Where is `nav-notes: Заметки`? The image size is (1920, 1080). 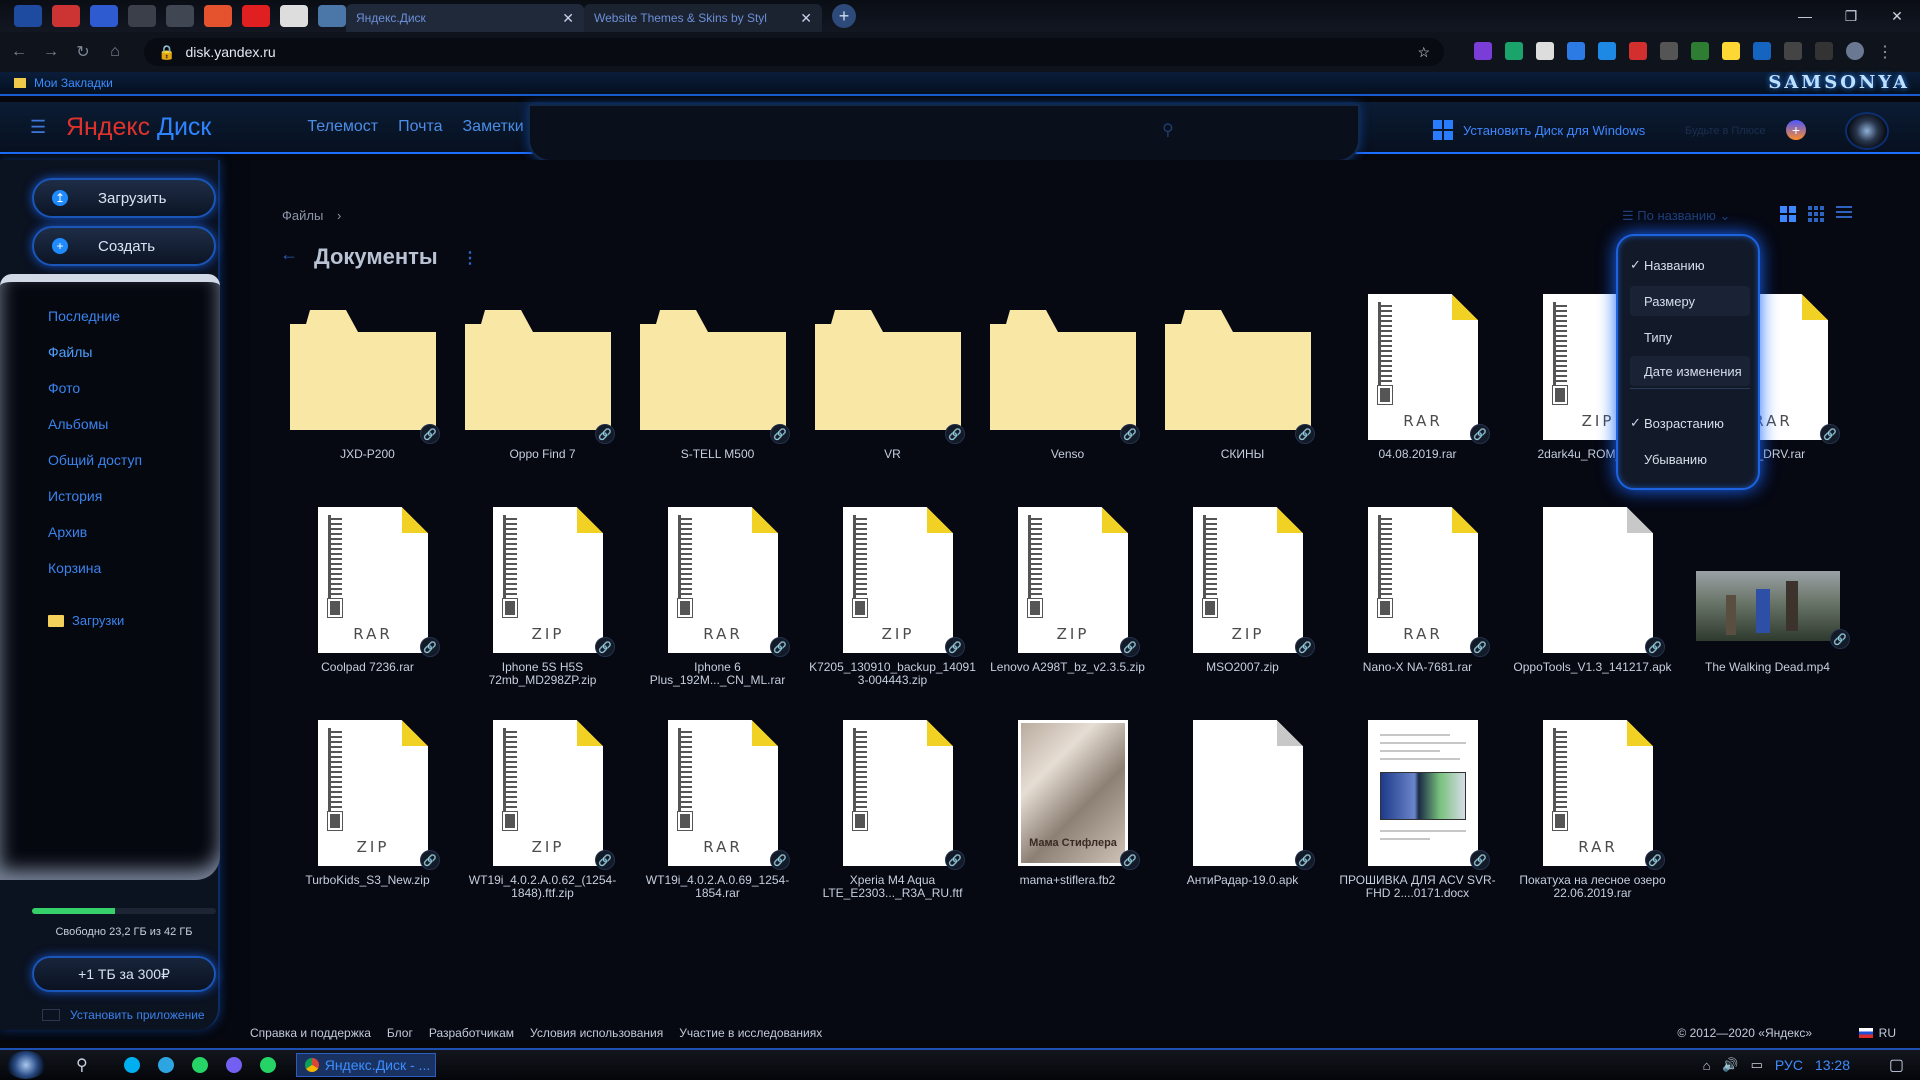 nav-notes: Заметки is located at coordinates (493, 127).